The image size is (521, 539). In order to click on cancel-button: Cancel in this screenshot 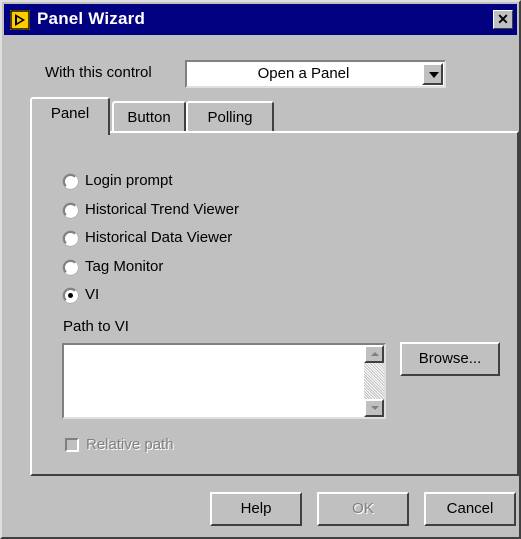, I will do `click(470, 509)`.